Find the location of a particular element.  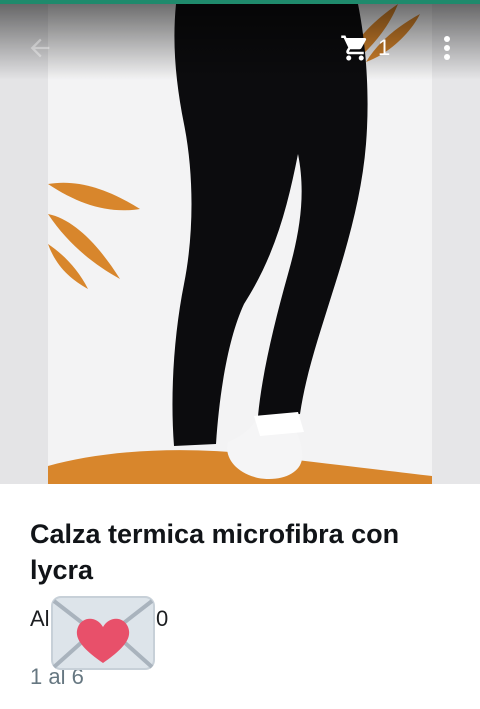

seller-name-start: Al is located at coordinates (40, 618).